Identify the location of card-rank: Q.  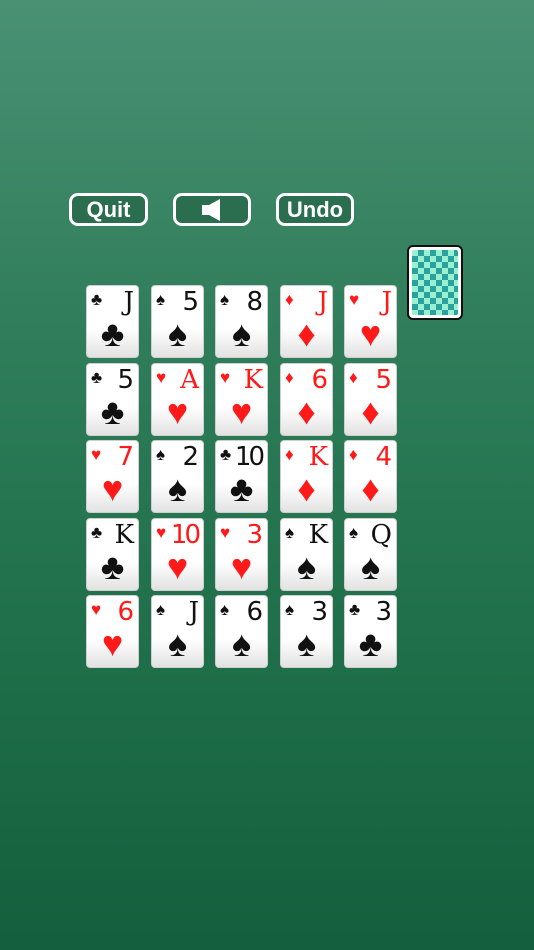
(381, 535).